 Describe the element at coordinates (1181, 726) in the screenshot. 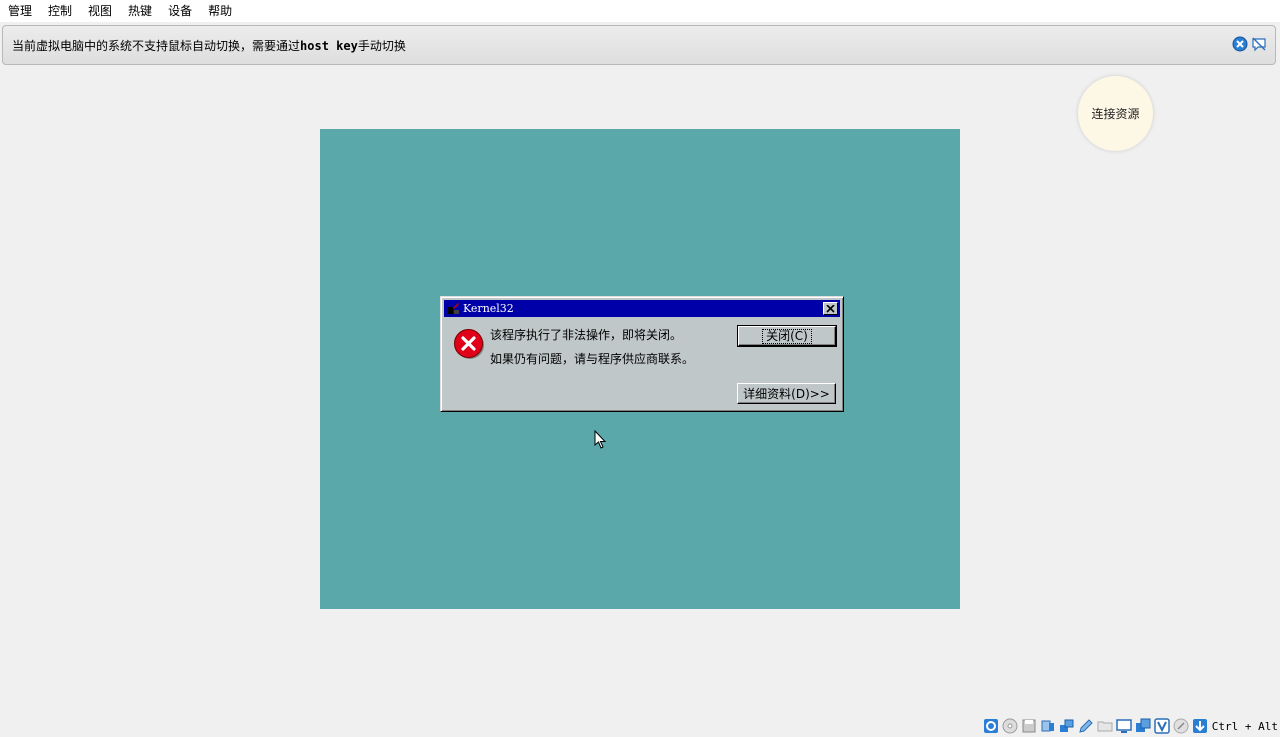

I see `mouse-icon` at that location.